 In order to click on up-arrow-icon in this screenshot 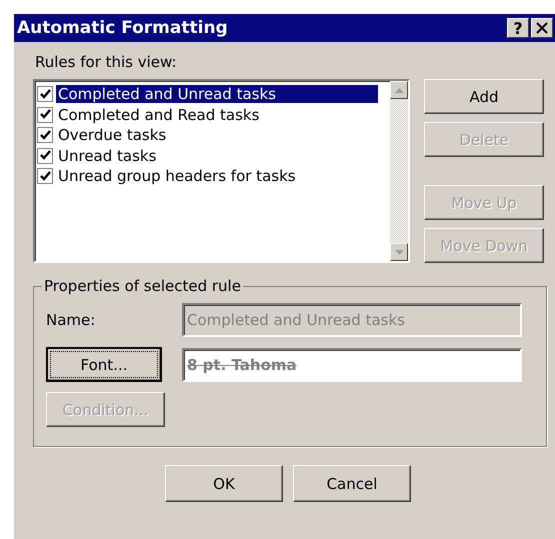, I will do `click(399, 90)`.